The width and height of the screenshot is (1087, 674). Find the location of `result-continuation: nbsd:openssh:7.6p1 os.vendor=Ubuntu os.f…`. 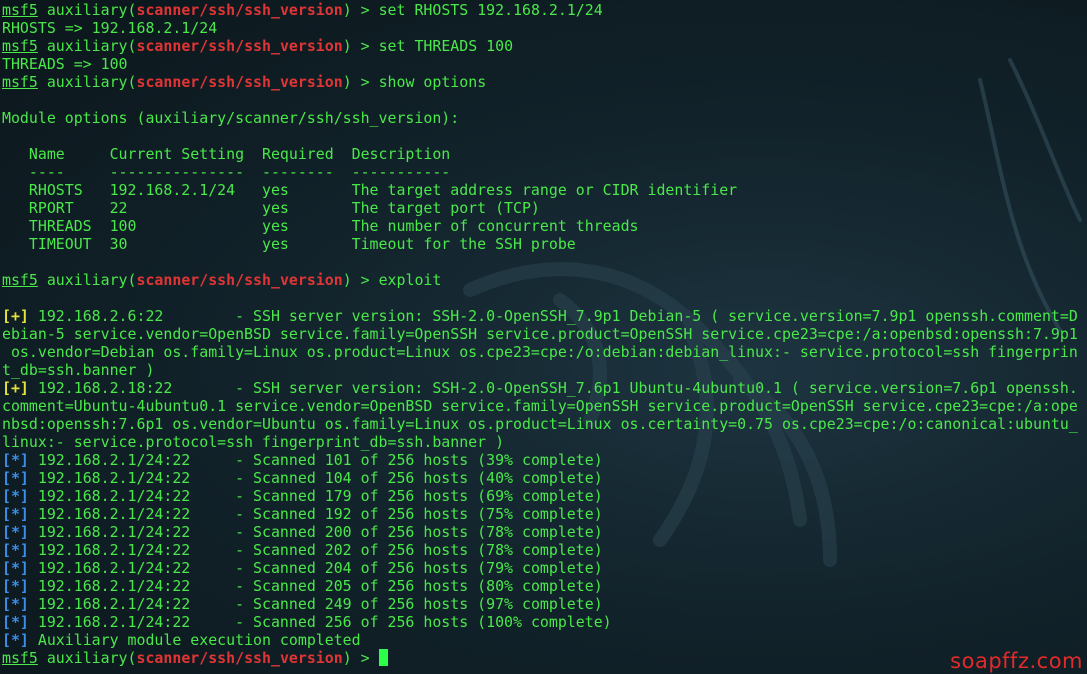

result-continuation: nbsd:openssh:7.6p1 os.vendor=Ubuntu os.f… is located at coordinates (540, 424).